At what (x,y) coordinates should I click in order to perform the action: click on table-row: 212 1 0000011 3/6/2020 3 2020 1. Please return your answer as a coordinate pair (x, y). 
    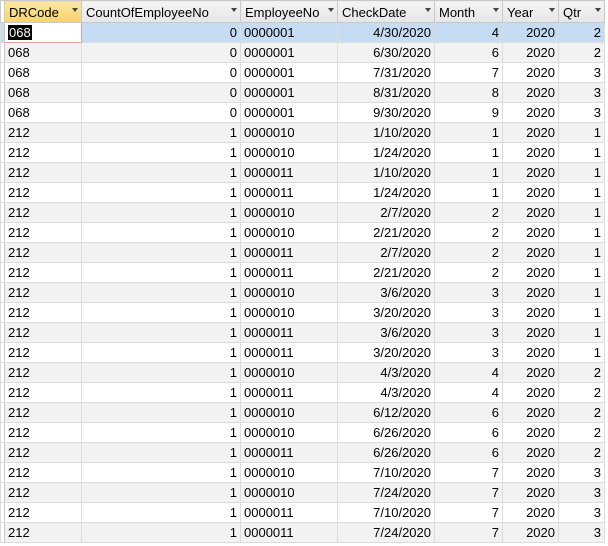
    Looking at the image, I should click on (302, 332).